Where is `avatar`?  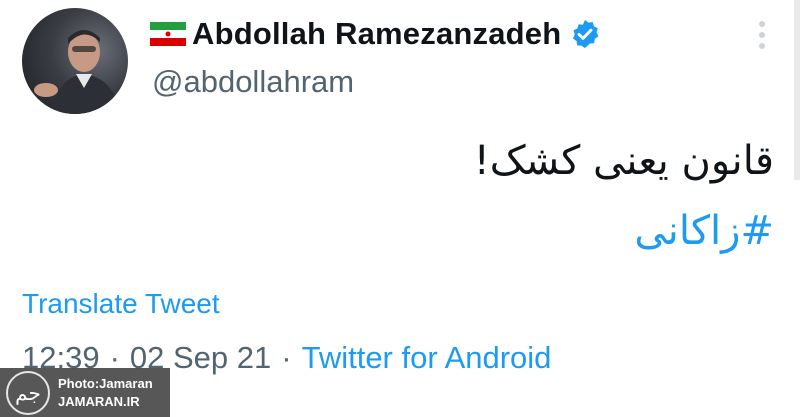 avatar is located at coordinates (75, 61).